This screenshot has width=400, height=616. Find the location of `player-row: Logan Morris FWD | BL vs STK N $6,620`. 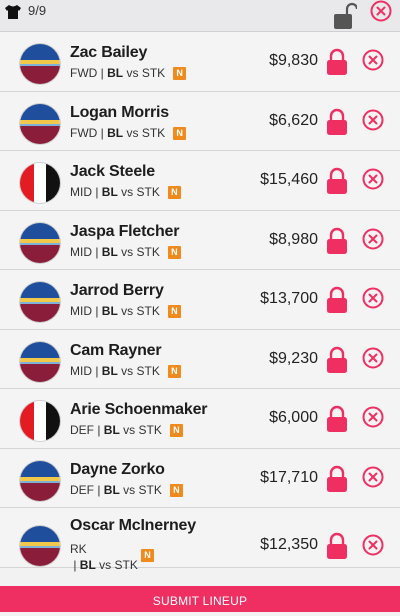

player-row: Logan Morris FWD | BL vs STK N $6,620 is located at coordinates (200, 121).